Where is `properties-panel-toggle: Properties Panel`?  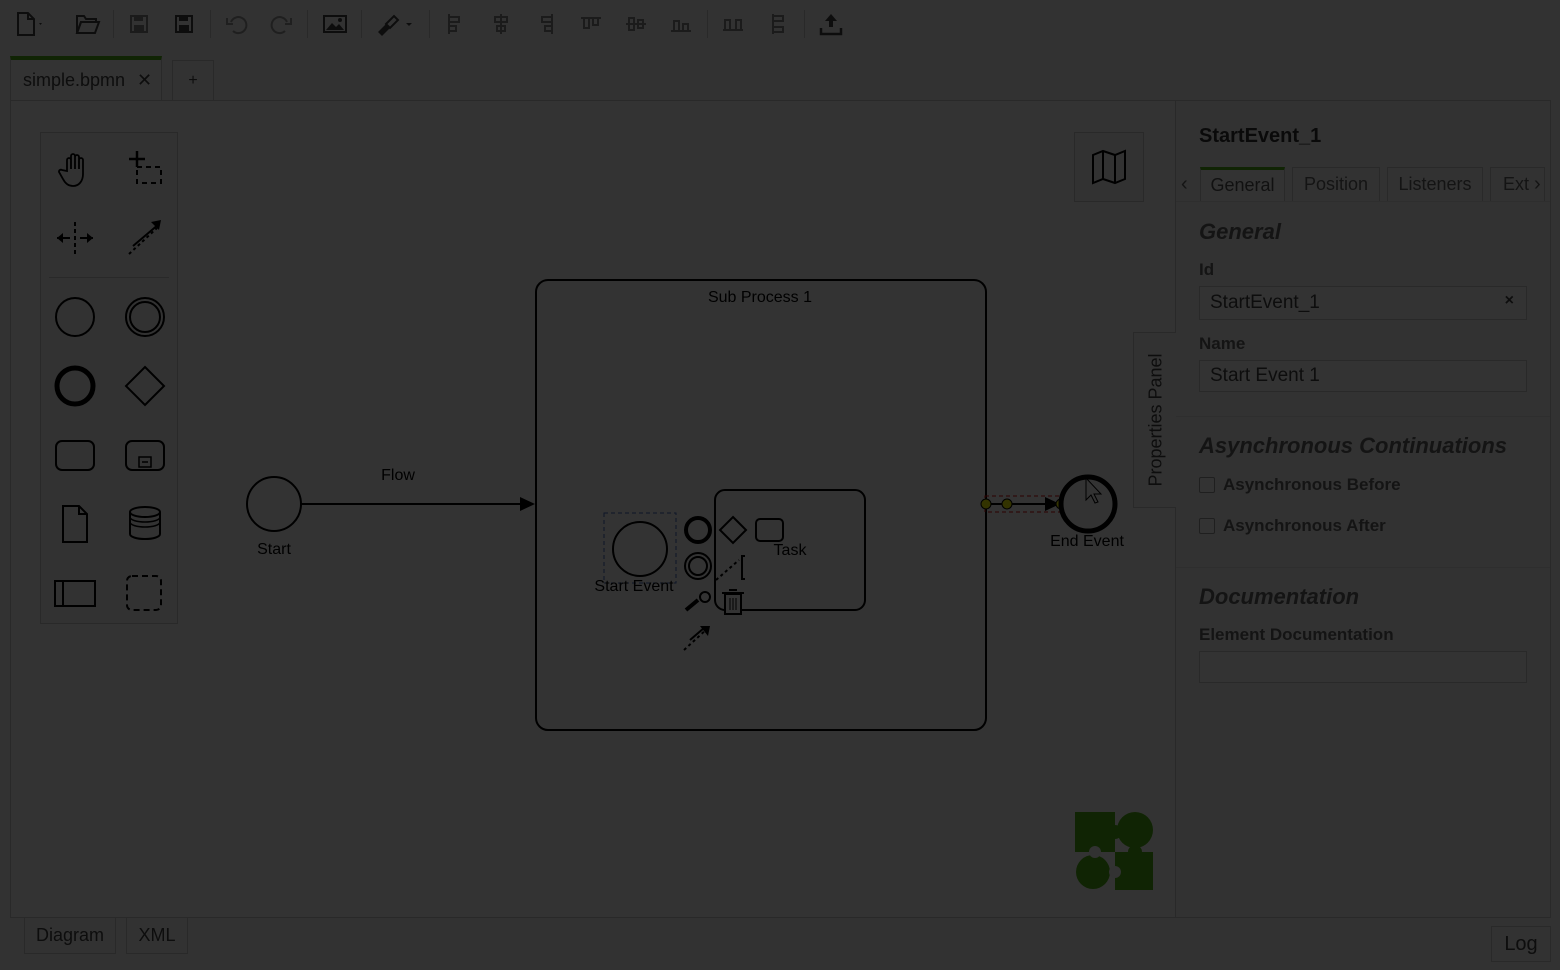 properties-panel-toggle: Properties Panel is located at coordinates (1155, 420).